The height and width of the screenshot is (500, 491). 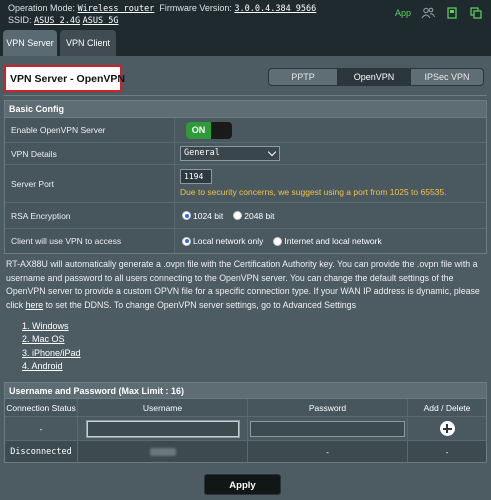 What do you see at coordinates (328, 407) in the screenshot?
I see `col-password: Password` at bounding box center [328, 407].